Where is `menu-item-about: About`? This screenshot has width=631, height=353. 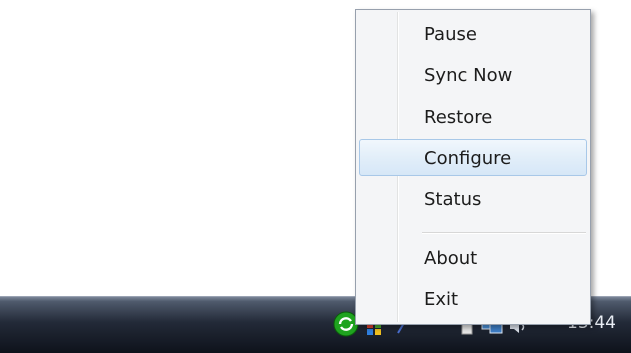 menu-item-about: About is located at coordinates (473, 257).